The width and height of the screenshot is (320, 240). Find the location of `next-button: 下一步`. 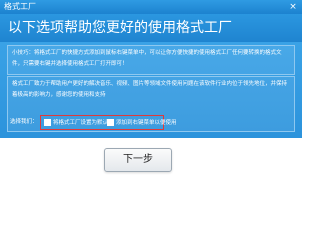

next-button: 下一步 is located at coordinates (138, 160).